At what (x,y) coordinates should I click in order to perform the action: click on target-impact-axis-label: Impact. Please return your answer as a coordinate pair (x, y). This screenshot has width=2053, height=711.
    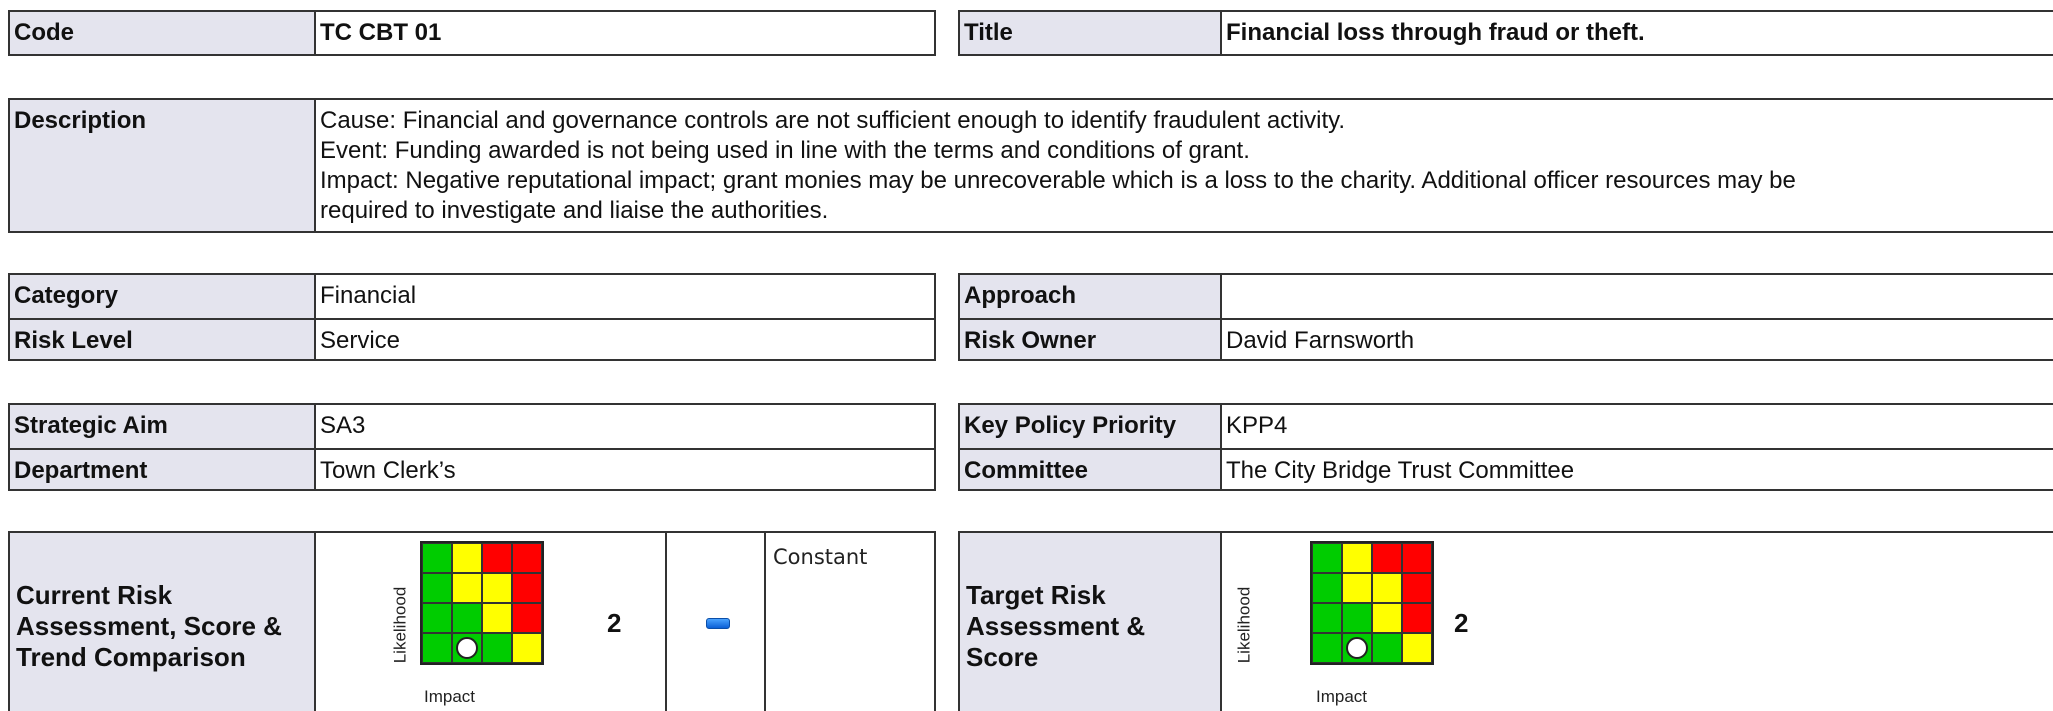
    Looking at the image, I should click on (1342, 696).